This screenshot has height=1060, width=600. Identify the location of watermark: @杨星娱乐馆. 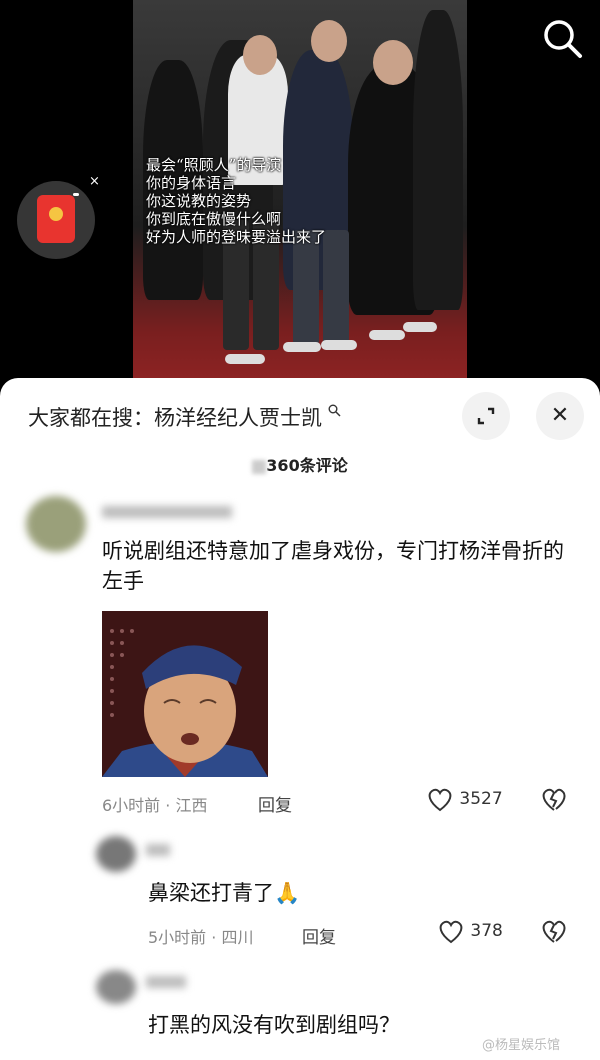
(521, 1045).